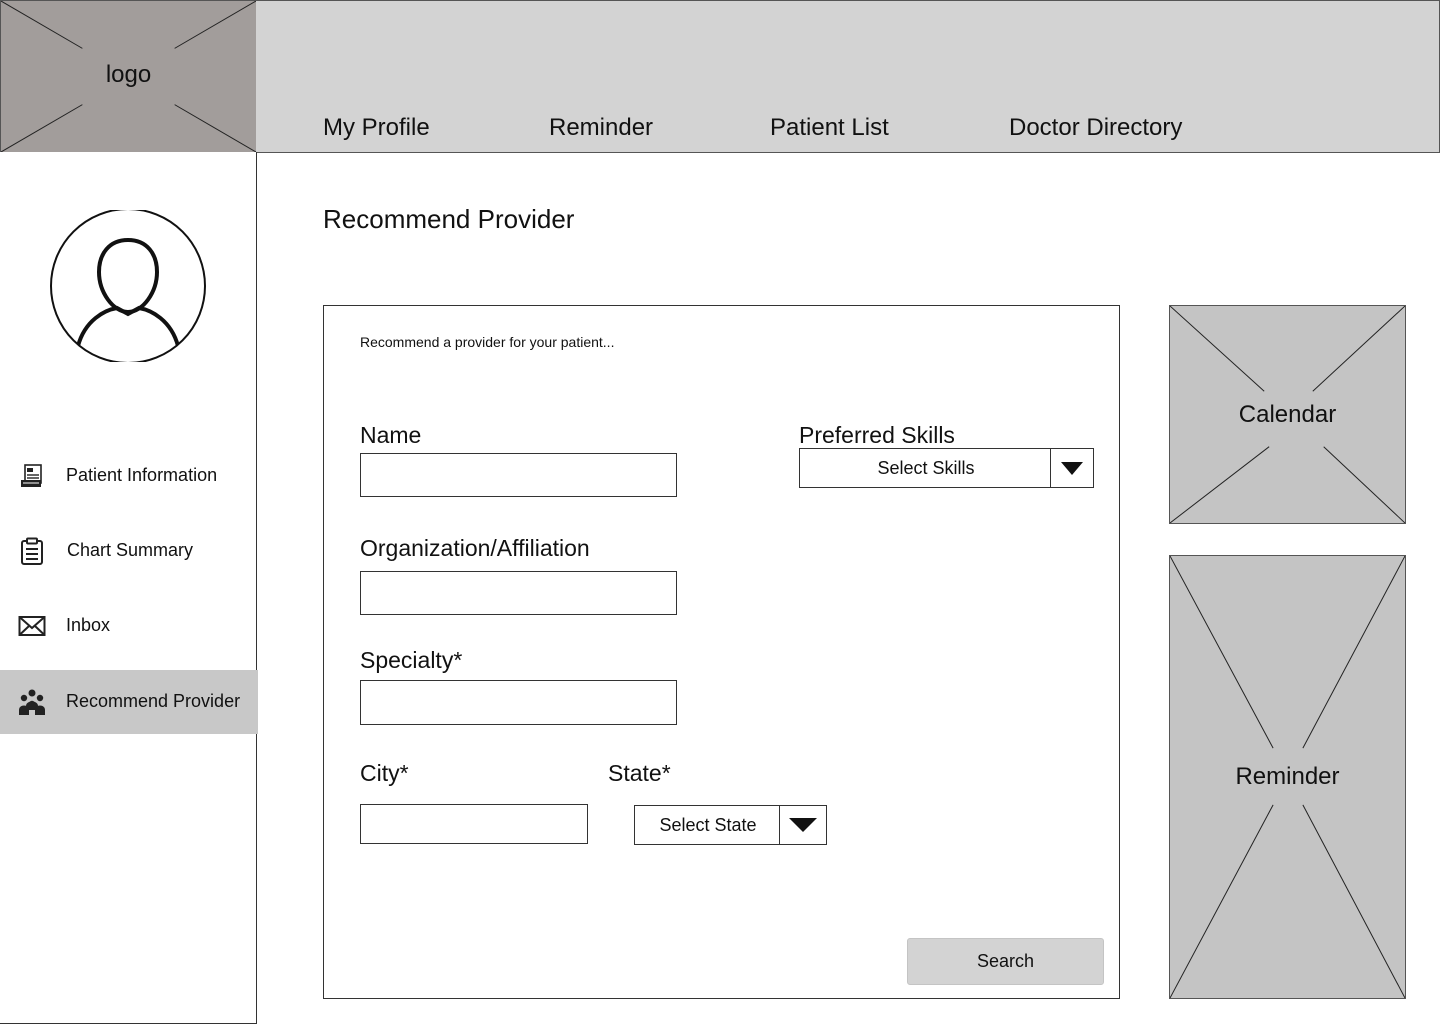  Describe the element at coordinates (518, 475) in the screenshot. I see `name-input` at that location.